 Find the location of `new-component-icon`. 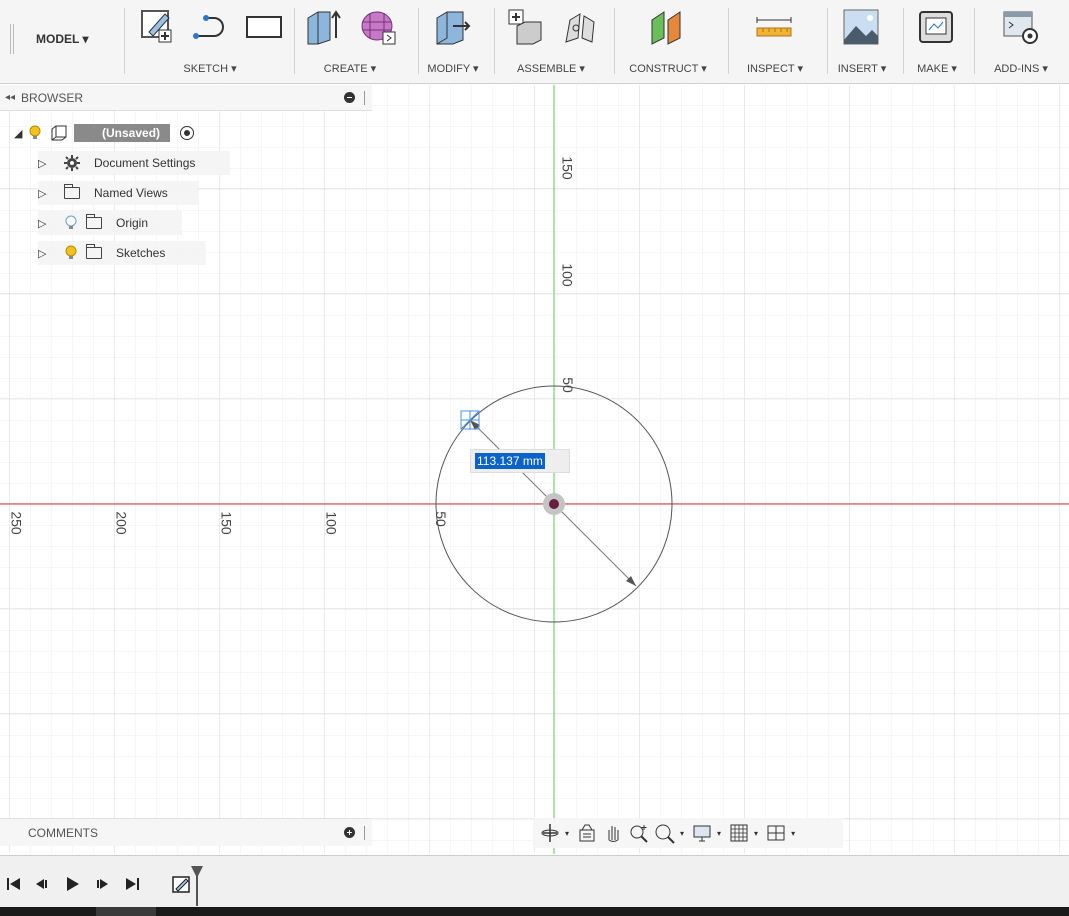

new-component-icon is located at coordinates (526, 27).